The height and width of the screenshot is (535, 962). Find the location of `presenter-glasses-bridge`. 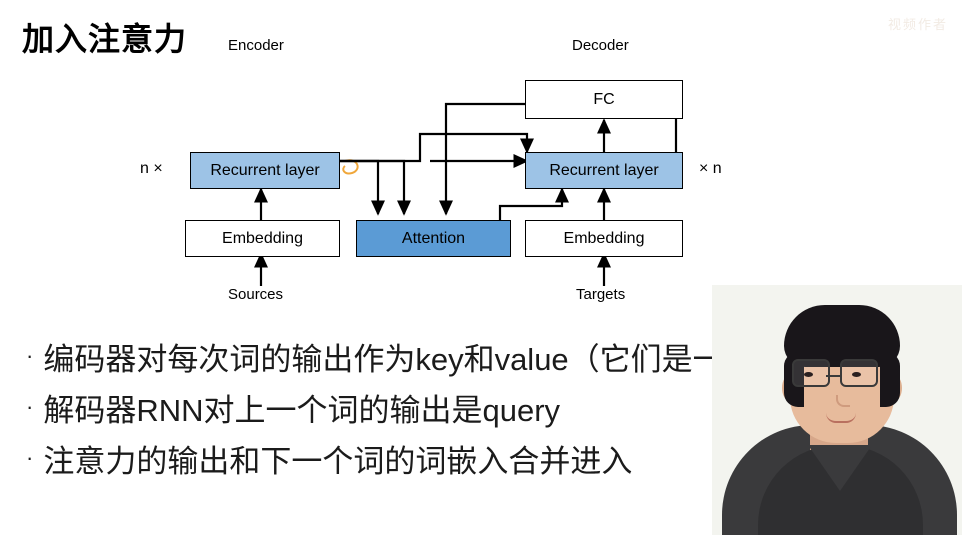

presenter-glasses-bridge is located at coordinates (833, 375).